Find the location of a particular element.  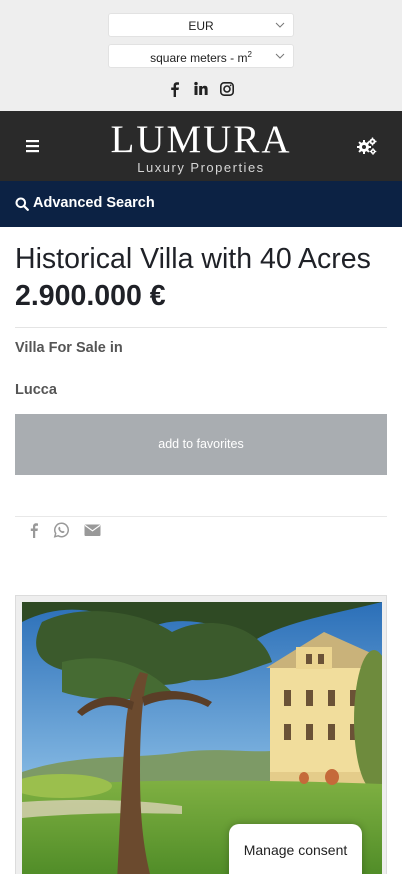

add-to-favorites-button: add to favorites is located at coordinates (201, 444).